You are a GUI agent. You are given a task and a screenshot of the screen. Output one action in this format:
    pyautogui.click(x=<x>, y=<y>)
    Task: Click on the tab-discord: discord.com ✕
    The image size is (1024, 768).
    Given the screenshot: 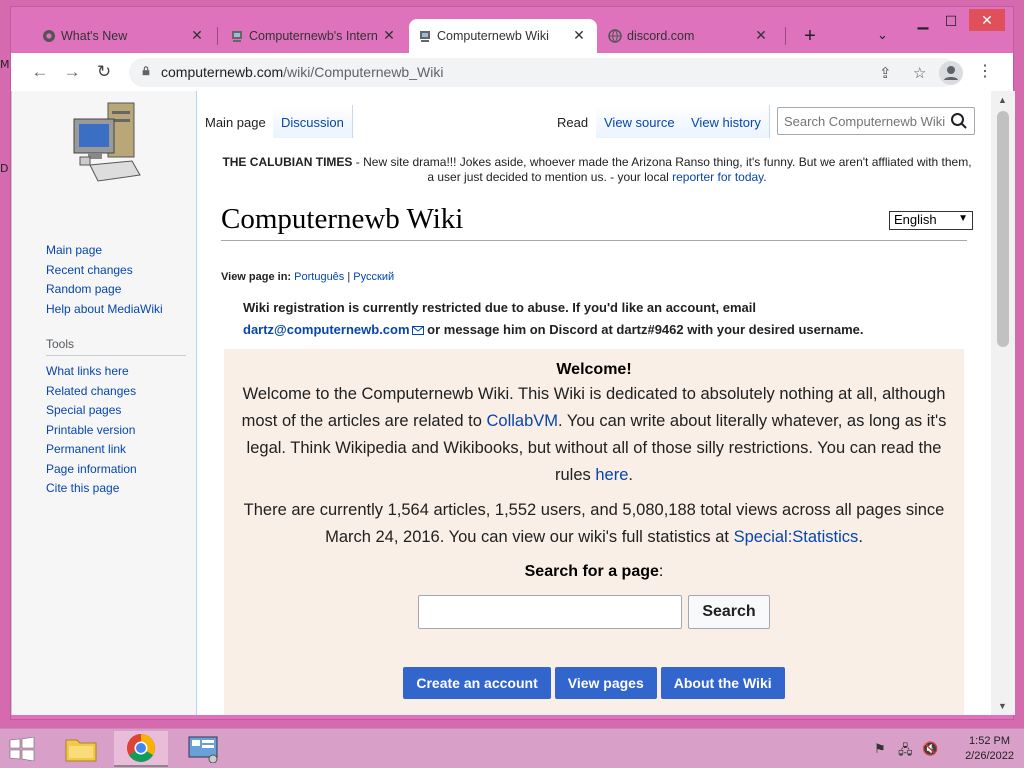 What is the action you would take?
    pyautogui.click(x=689, y=36)
    